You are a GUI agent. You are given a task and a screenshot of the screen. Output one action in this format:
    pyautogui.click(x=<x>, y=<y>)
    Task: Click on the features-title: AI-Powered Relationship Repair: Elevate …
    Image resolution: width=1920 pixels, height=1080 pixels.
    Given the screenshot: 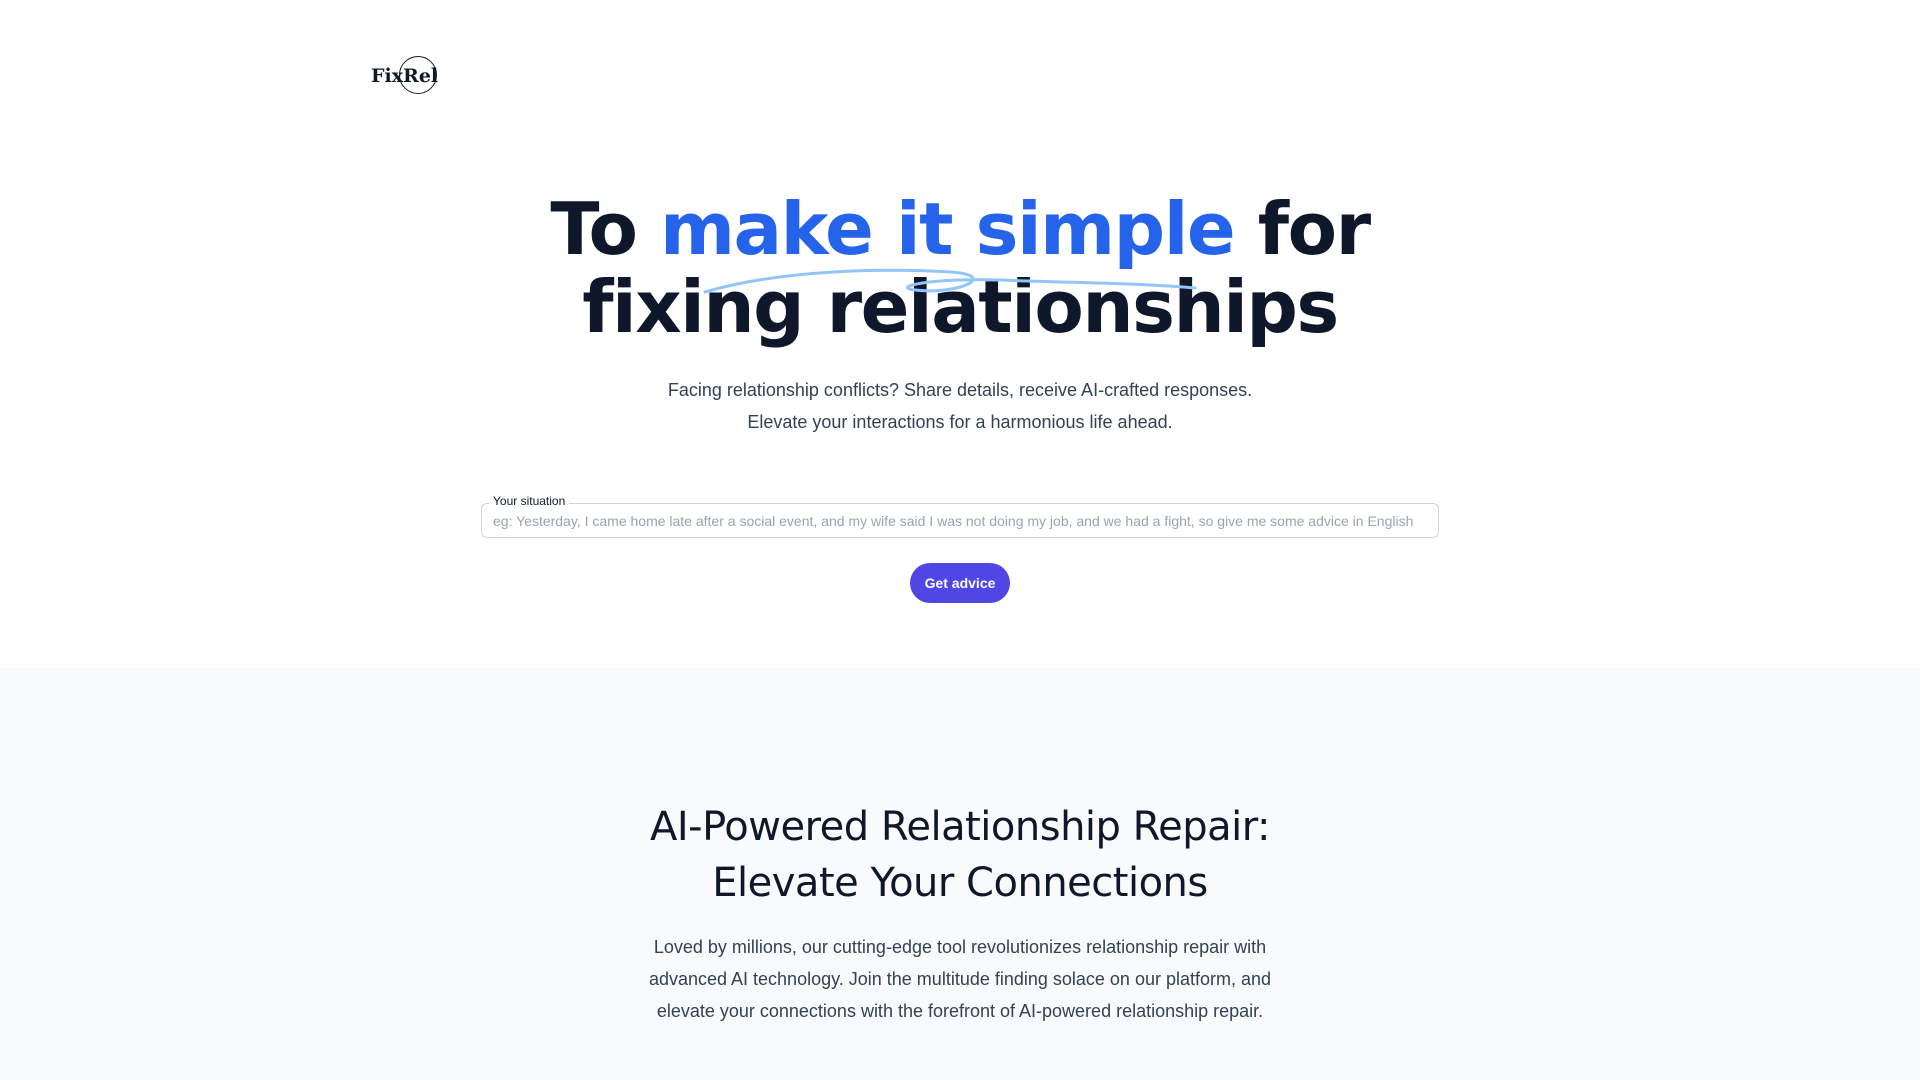 What is the action you would take?
    pyautogui.click(x=960, y=855)
    